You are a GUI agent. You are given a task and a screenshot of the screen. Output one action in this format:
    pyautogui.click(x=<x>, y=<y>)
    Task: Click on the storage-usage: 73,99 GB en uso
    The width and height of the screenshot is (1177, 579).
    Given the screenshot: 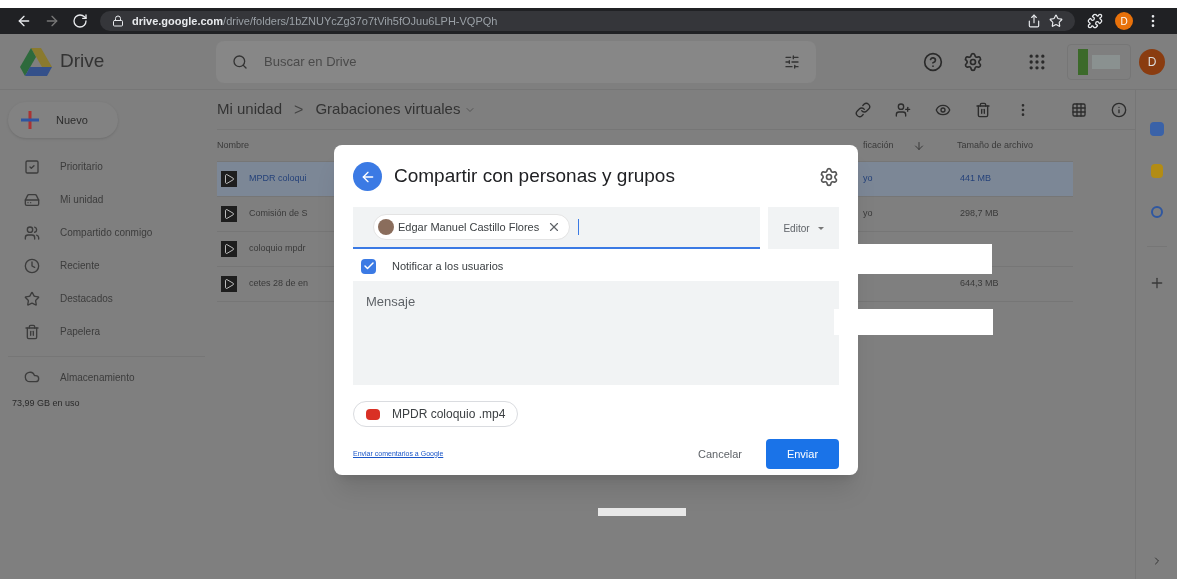 What is the action you would take?
    pyautogui.click(x=46, y=403)
    